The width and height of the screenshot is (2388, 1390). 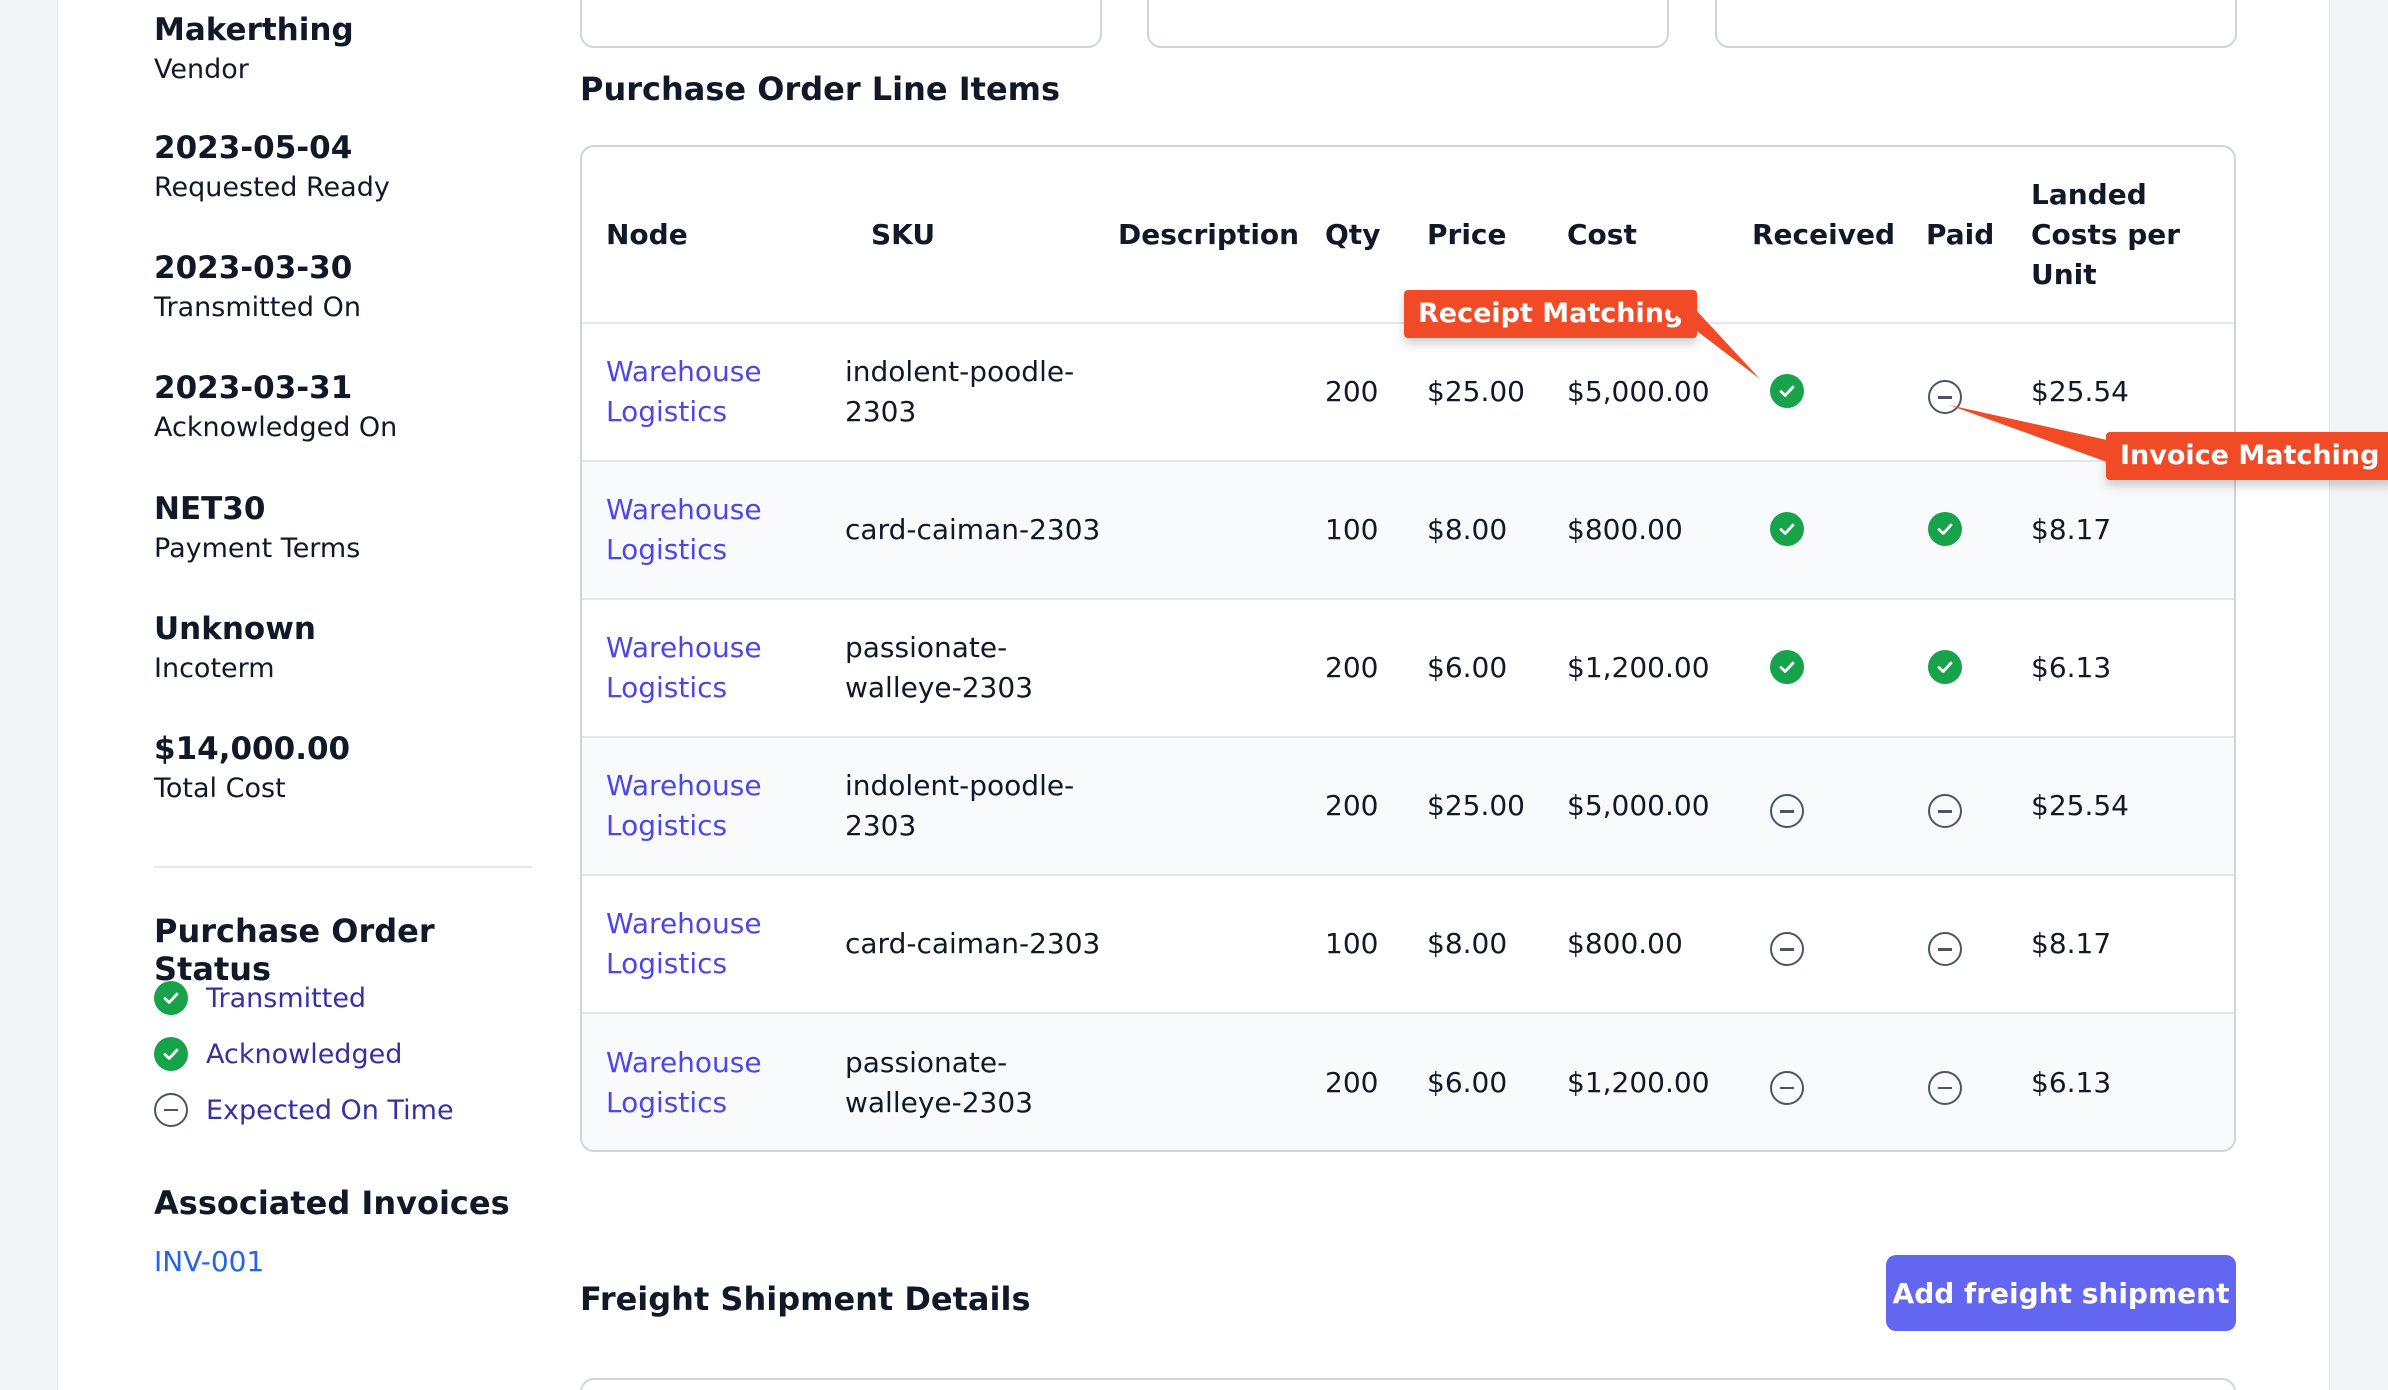 I want to click on transmitted-on-value: 2023-03-30, so click(x=253, y=268).